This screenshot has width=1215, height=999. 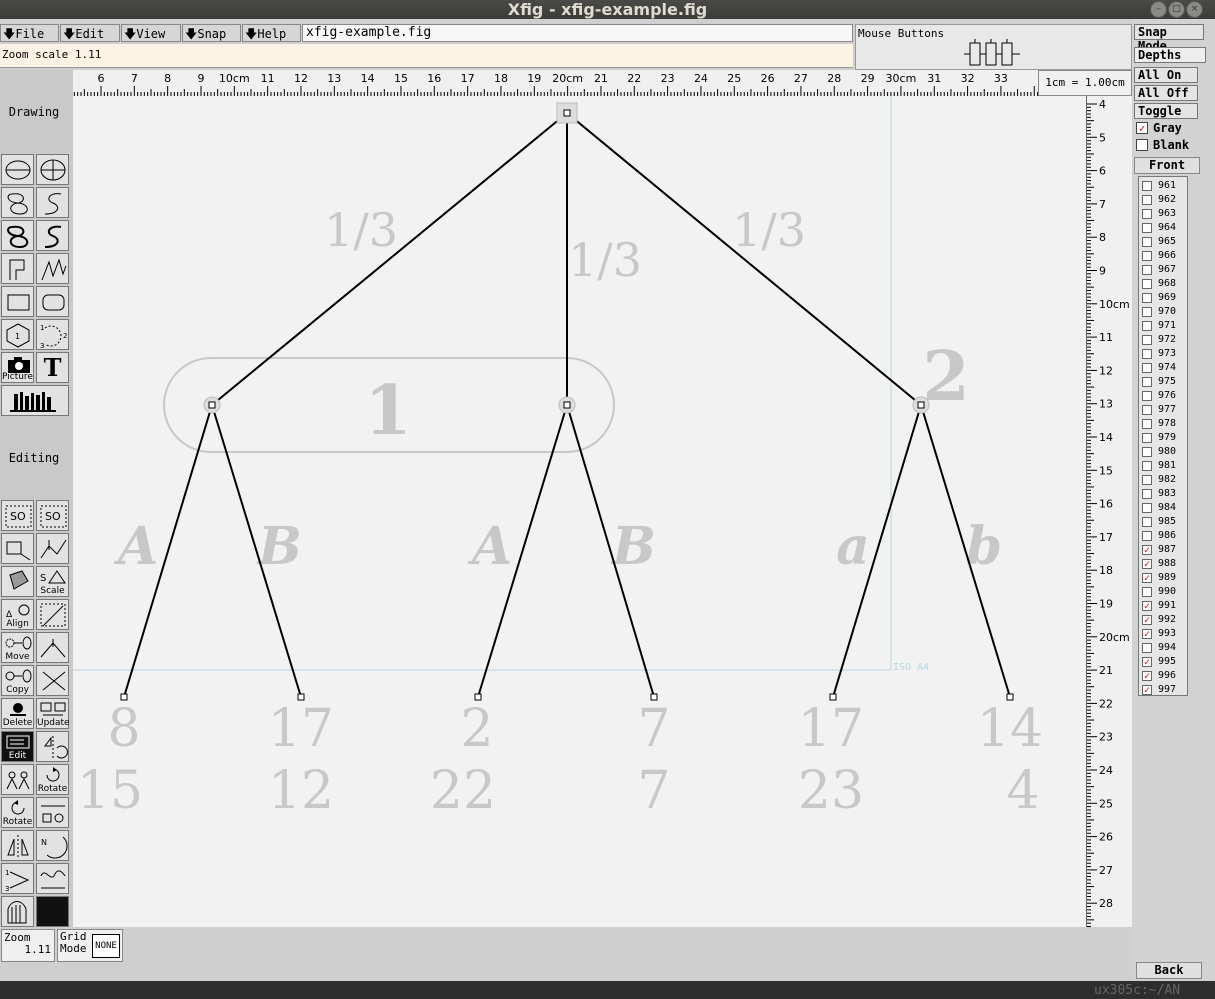 What do you see at coordinates (17, 647) in the screenshot?
I see `move-tool: Move` at bounding box center [17, 647].